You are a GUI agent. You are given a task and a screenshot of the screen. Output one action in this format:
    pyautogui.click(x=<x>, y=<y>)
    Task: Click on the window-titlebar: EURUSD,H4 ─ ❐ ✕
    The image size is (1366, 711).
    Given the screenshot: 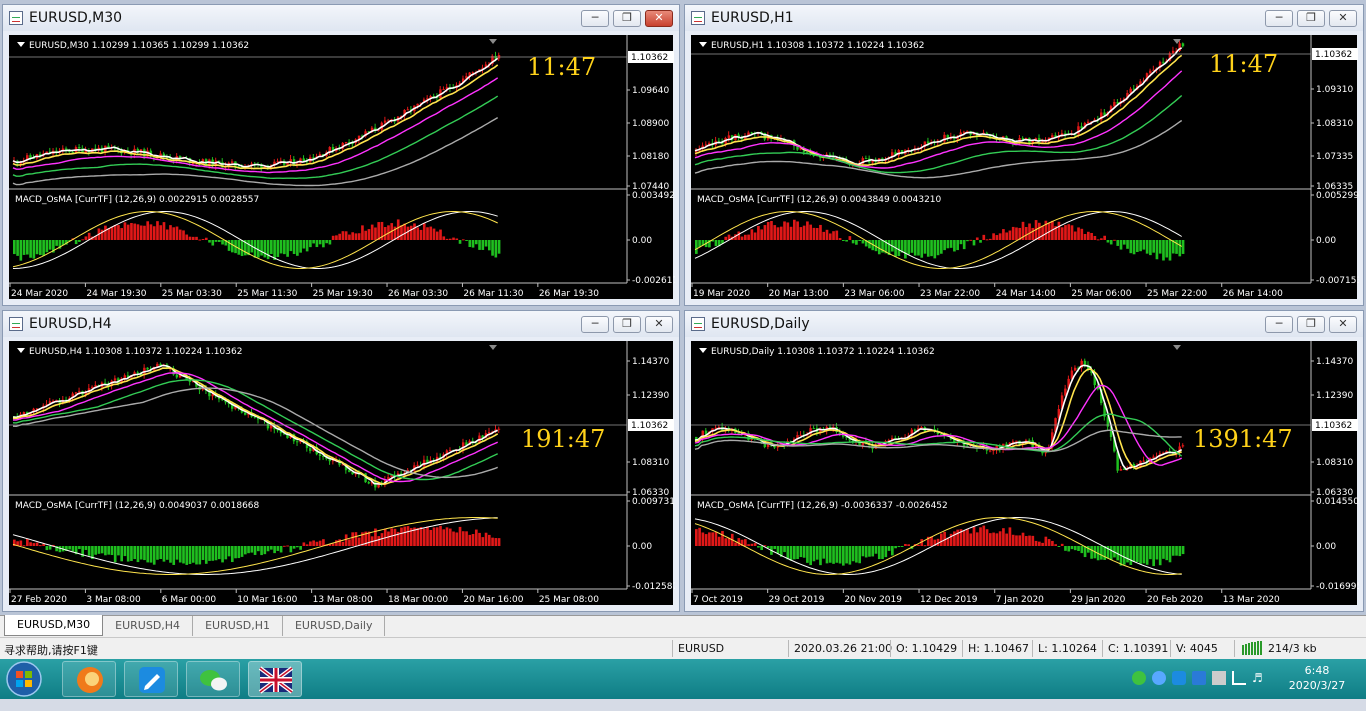 What is the action you would take?
    pyautogui.click(x=341, y=324)
    